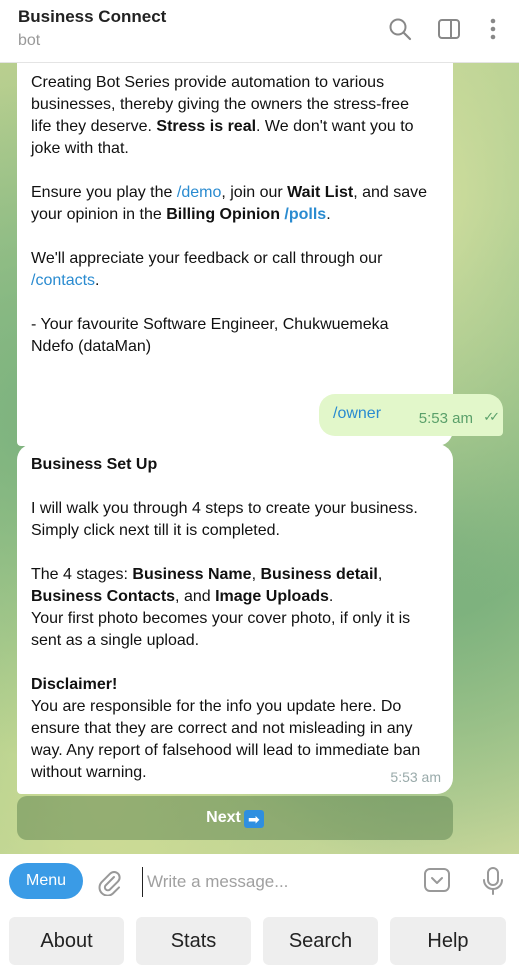 This screenshot has width=519, height=971. What do you see at coordinates (195, 596) in the screenshot?
I see `message-text: , and` at bounding box center [195, 596].